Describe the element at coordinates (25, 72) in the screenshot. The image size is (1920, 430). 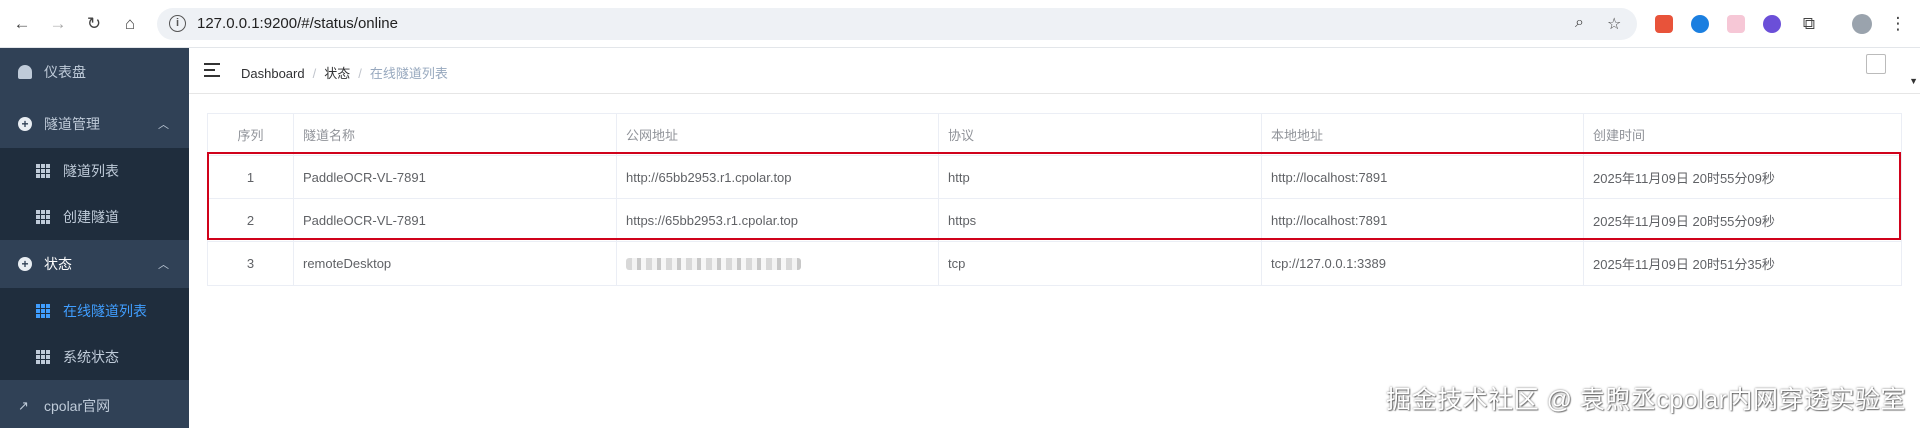
I see `dashboard-icon` at that location.